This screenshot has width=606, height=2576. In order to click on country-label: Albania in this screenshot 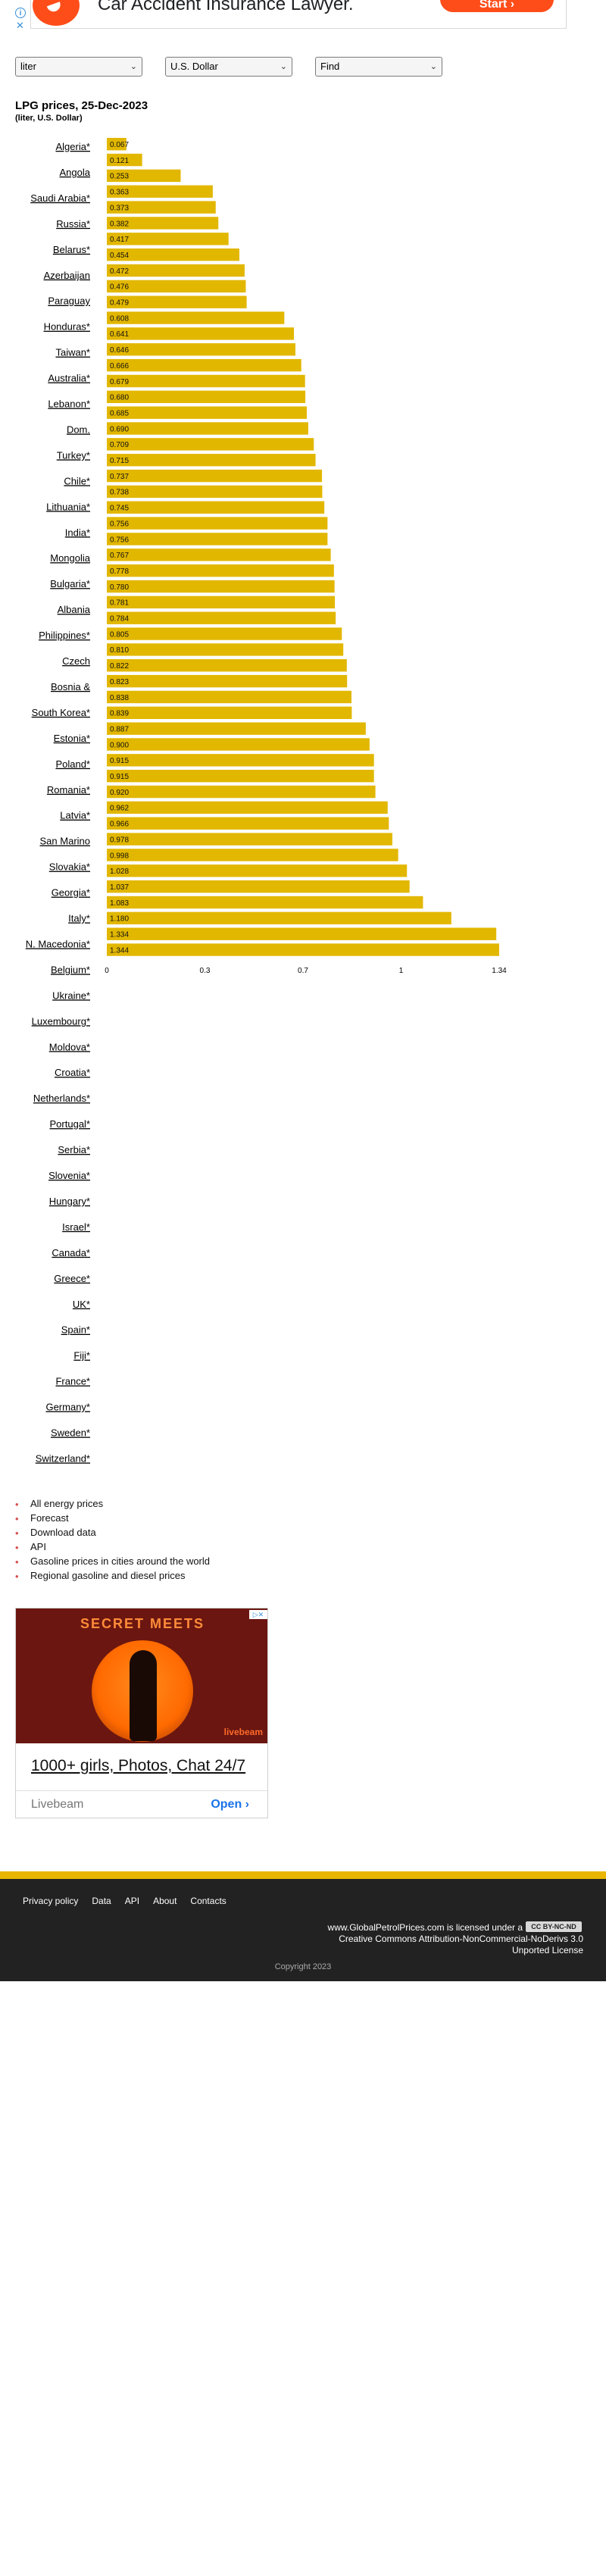, I will do `click(74, 609)`.